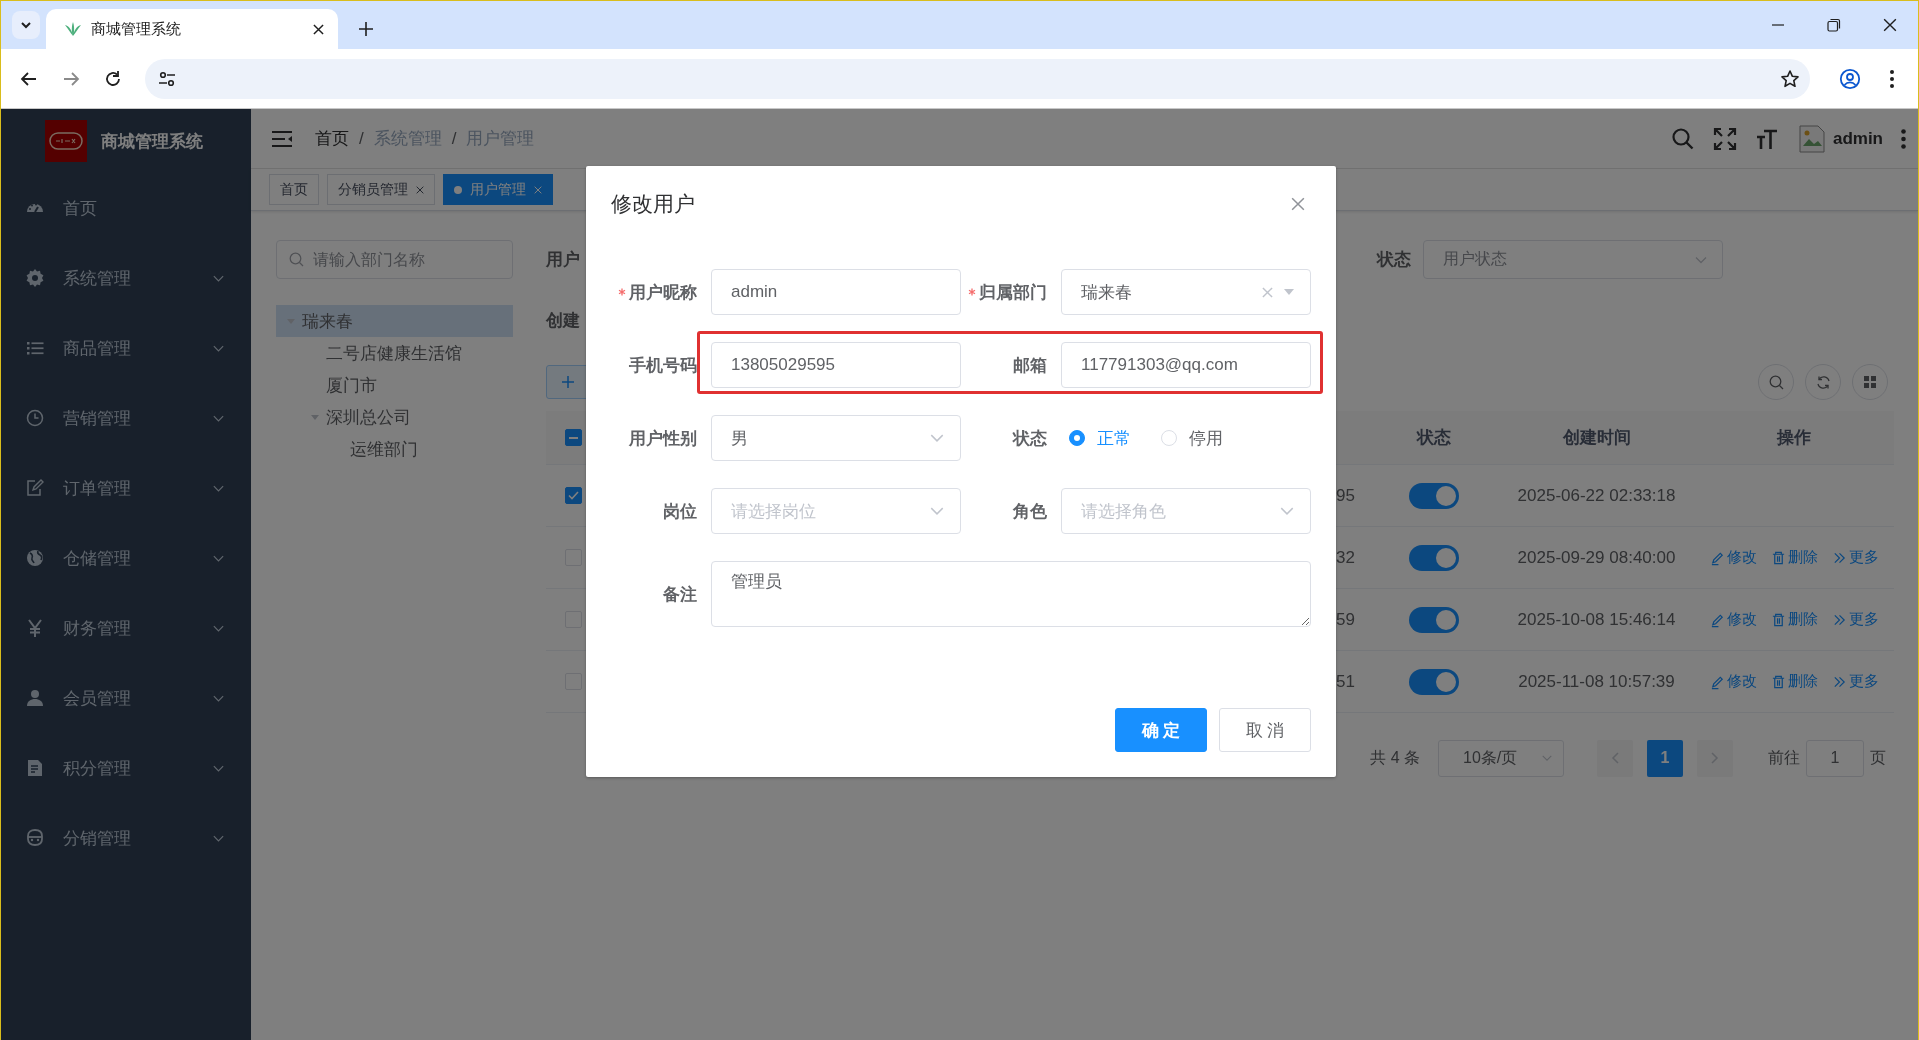 The image size is (1919, 1040). What do you see at coordinates (498, 189) in the screenshot?
I see `tab-tag: 用户管理` at bounding box center [498, 189].